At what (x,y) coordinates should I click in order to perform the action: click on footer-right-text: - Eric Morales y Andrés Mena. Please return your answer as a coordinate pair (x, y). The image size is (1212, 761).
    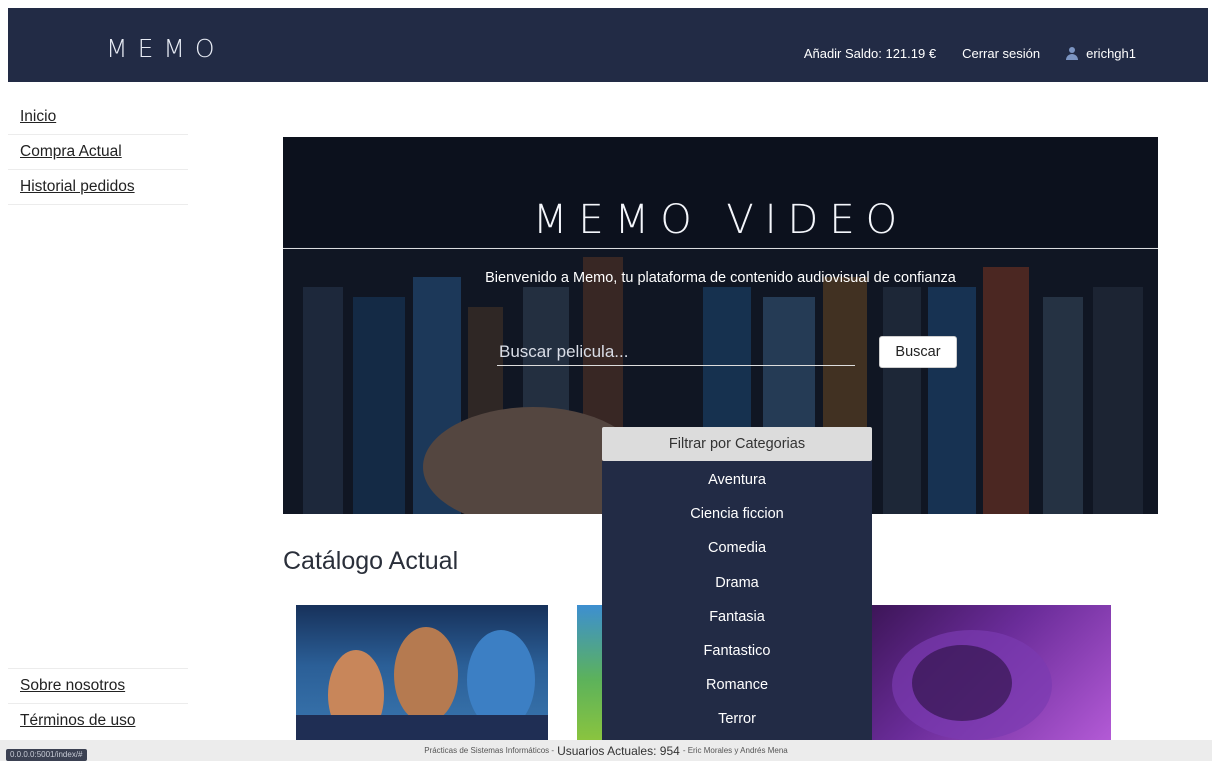
    Looking at the image, I should click on (735, 750).